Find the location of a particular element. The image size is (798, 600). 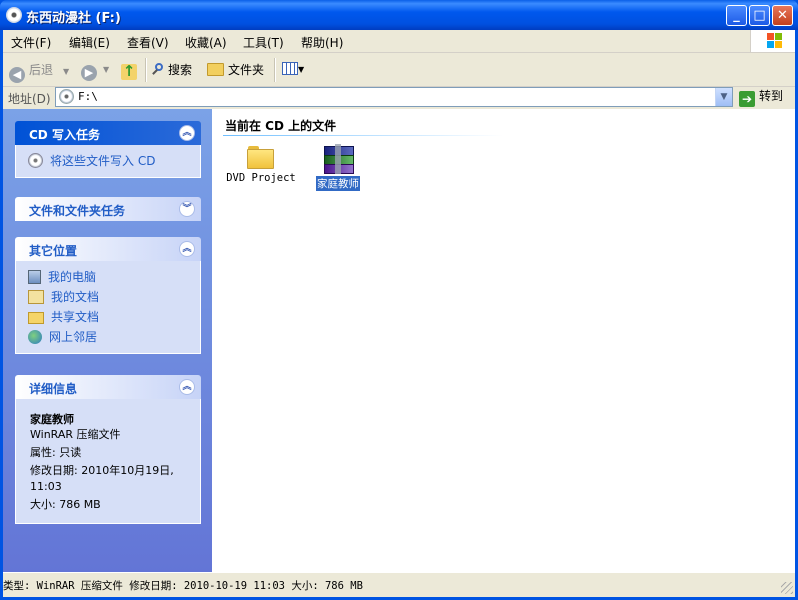

file-item-dvd-project: DVD Project is located at coordinates (261, 165).